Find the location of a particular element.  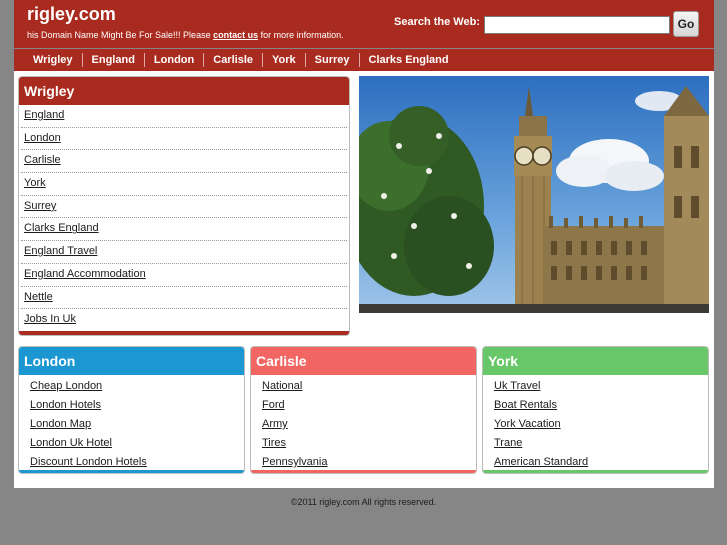

list-item: Cheap London is located at coordinates (137, 386).